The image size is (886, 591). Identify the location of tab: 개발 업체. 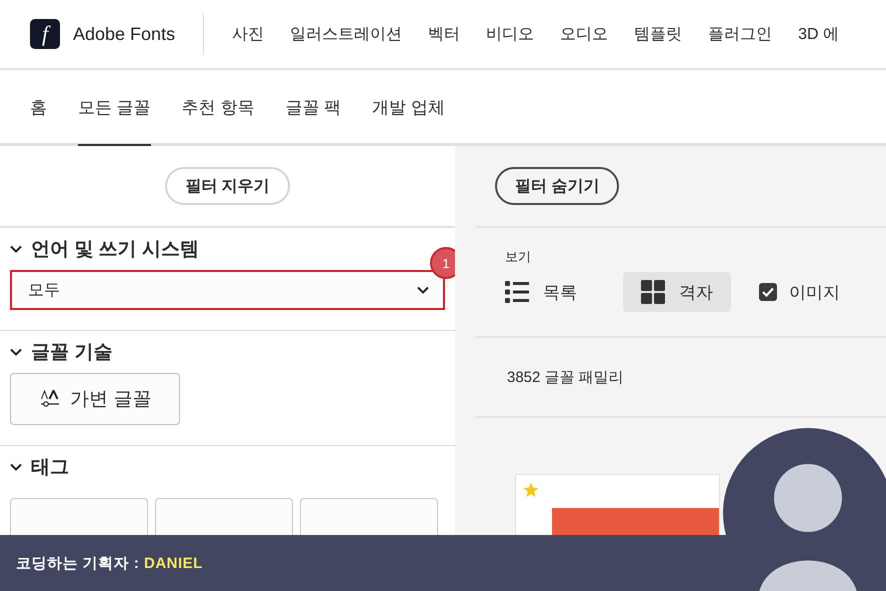
(408, 108).